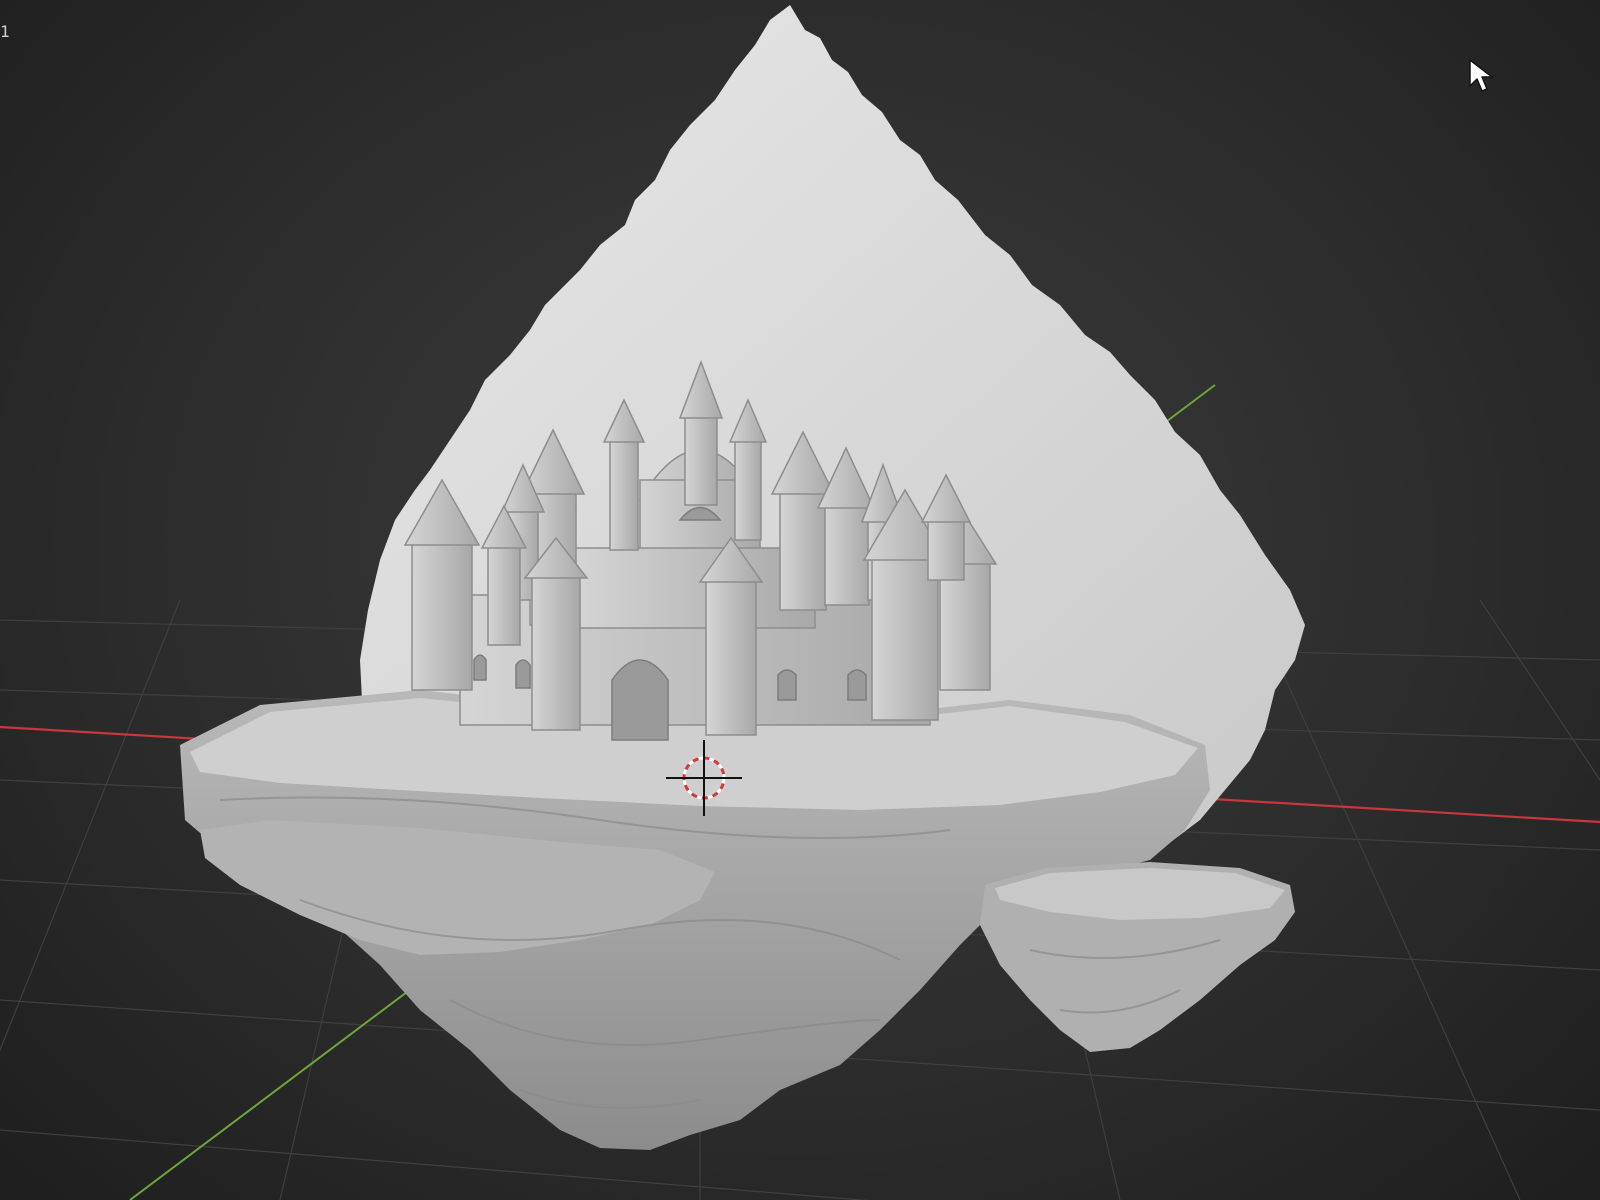 This screenshot has width=1600, height=1200. I want to click on 3d-cursor-icon, so click(704, 778).